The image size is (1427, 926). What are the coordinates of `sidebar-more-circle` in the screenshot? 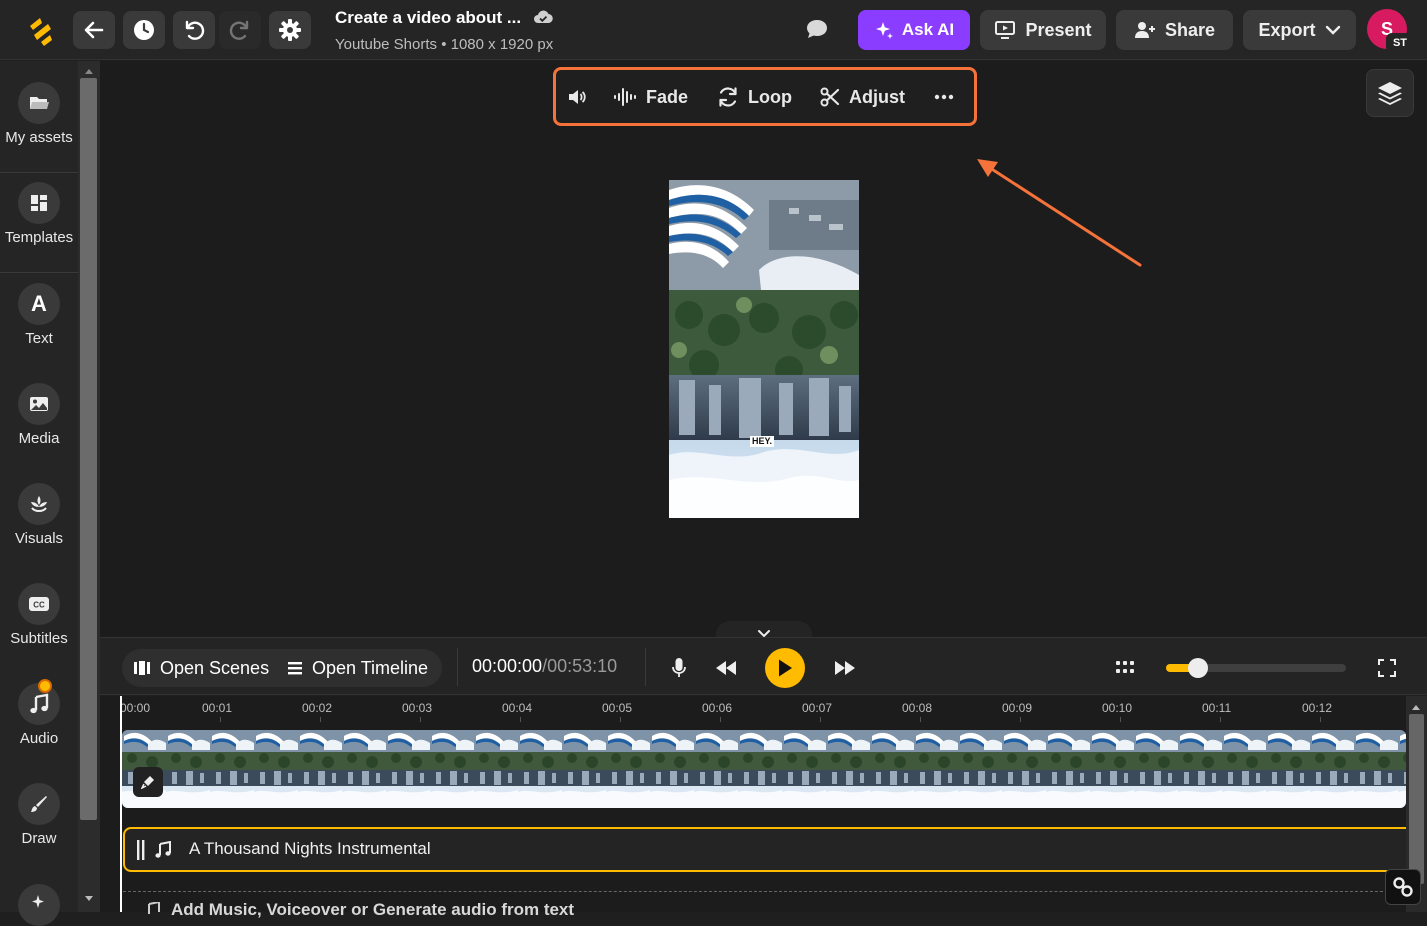 It's located at (39, 905).